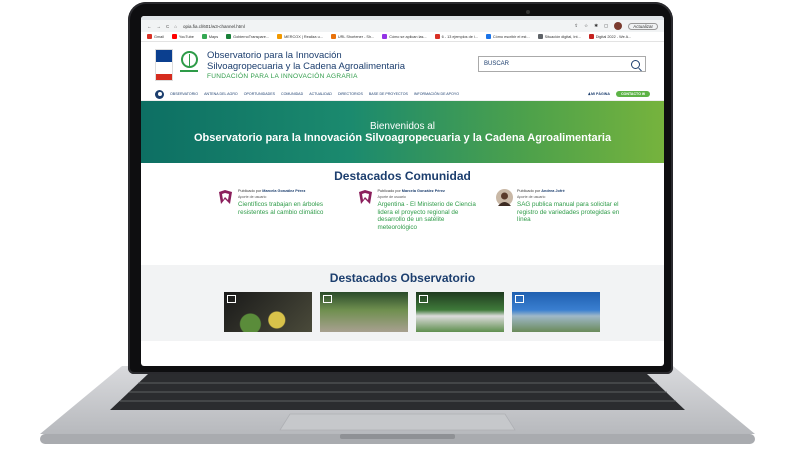 The width and height of the screenshot is (795, 472). What do you see at coordinates (306, 55) in the screenshot?
I see `site-title-line1: Observatorio para la Innovación` at bounding box center [306, 55].